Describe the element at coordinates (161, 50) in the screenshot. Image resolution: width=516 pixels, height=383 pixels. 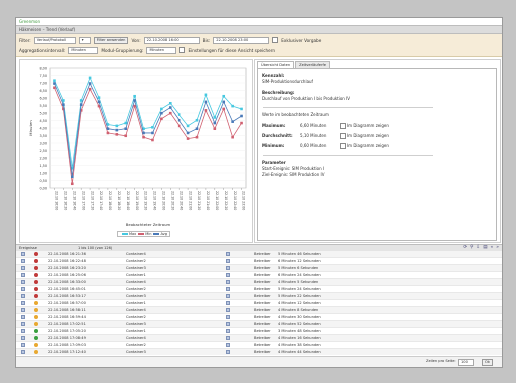
I see `mode-select: Minuten` at that location.